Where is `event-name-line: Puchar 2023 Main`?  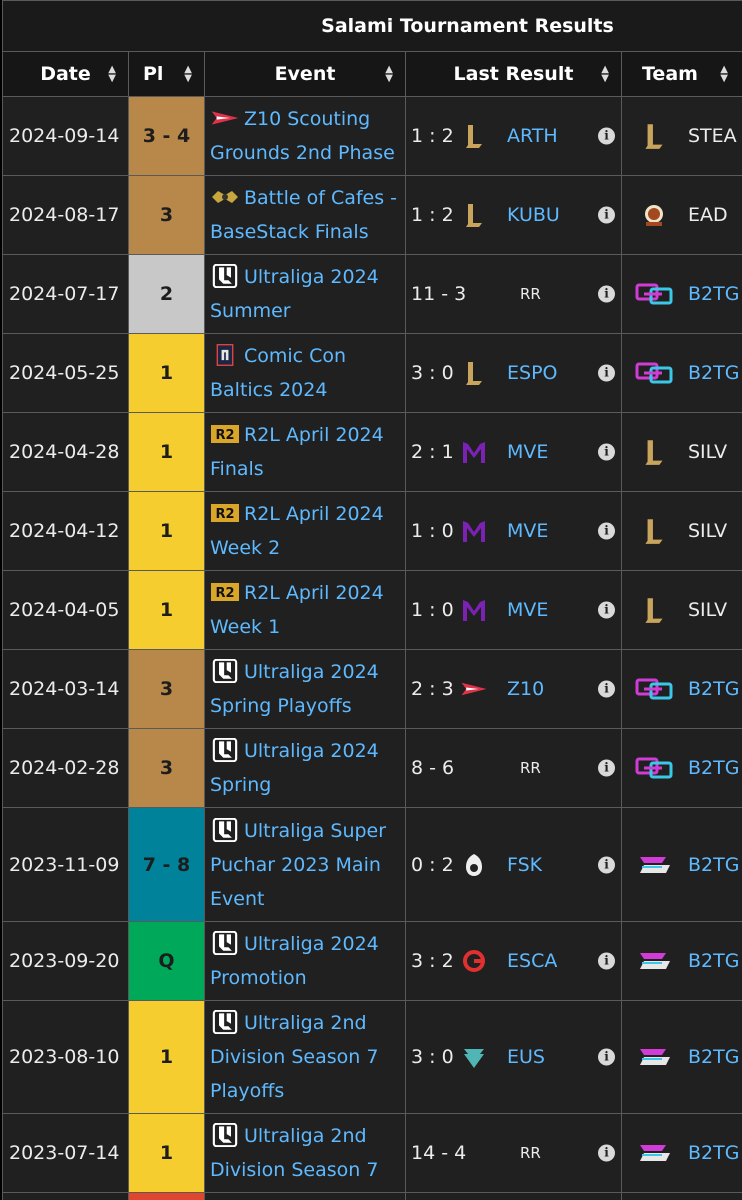
event-name-line: Puchar 2023 Main is located at coordinates (295, 865).